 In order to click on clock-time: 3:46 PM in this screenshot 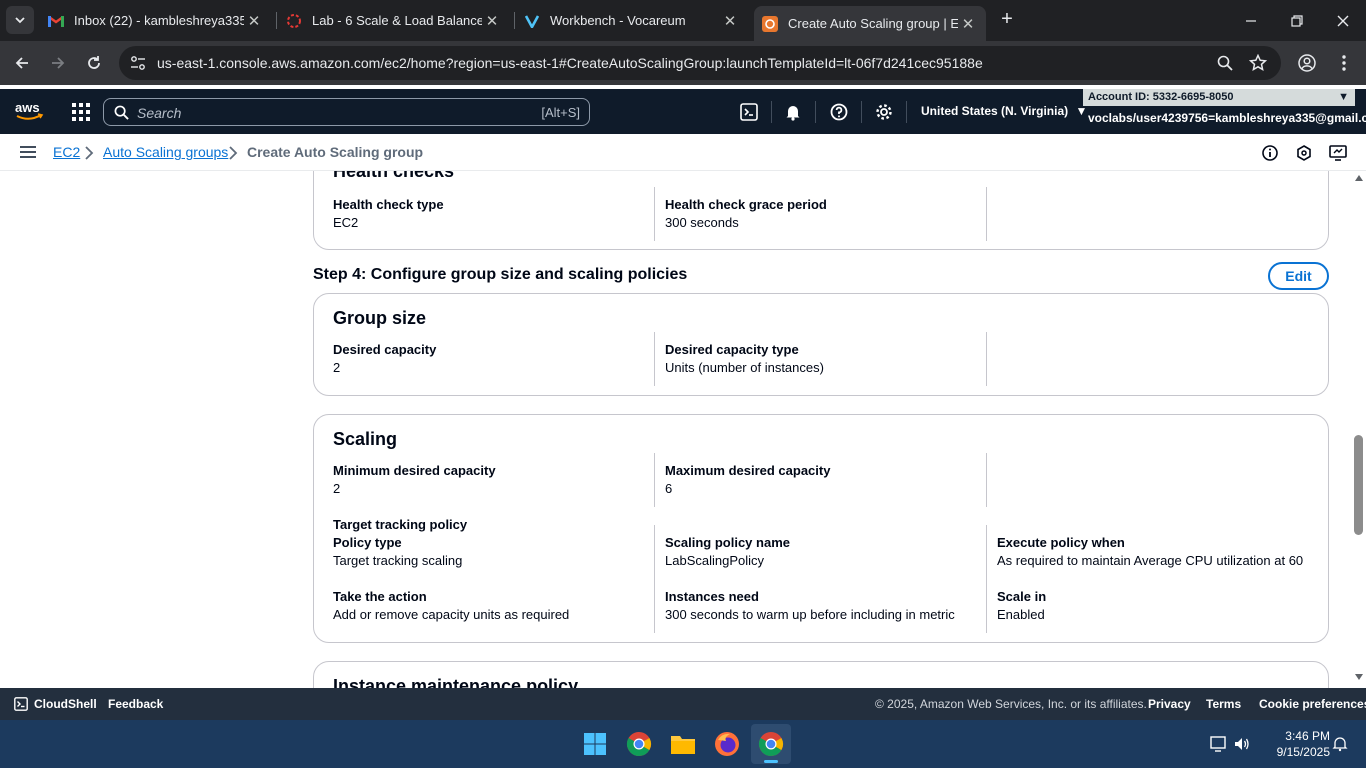, I will do `click(1307, 736)`.